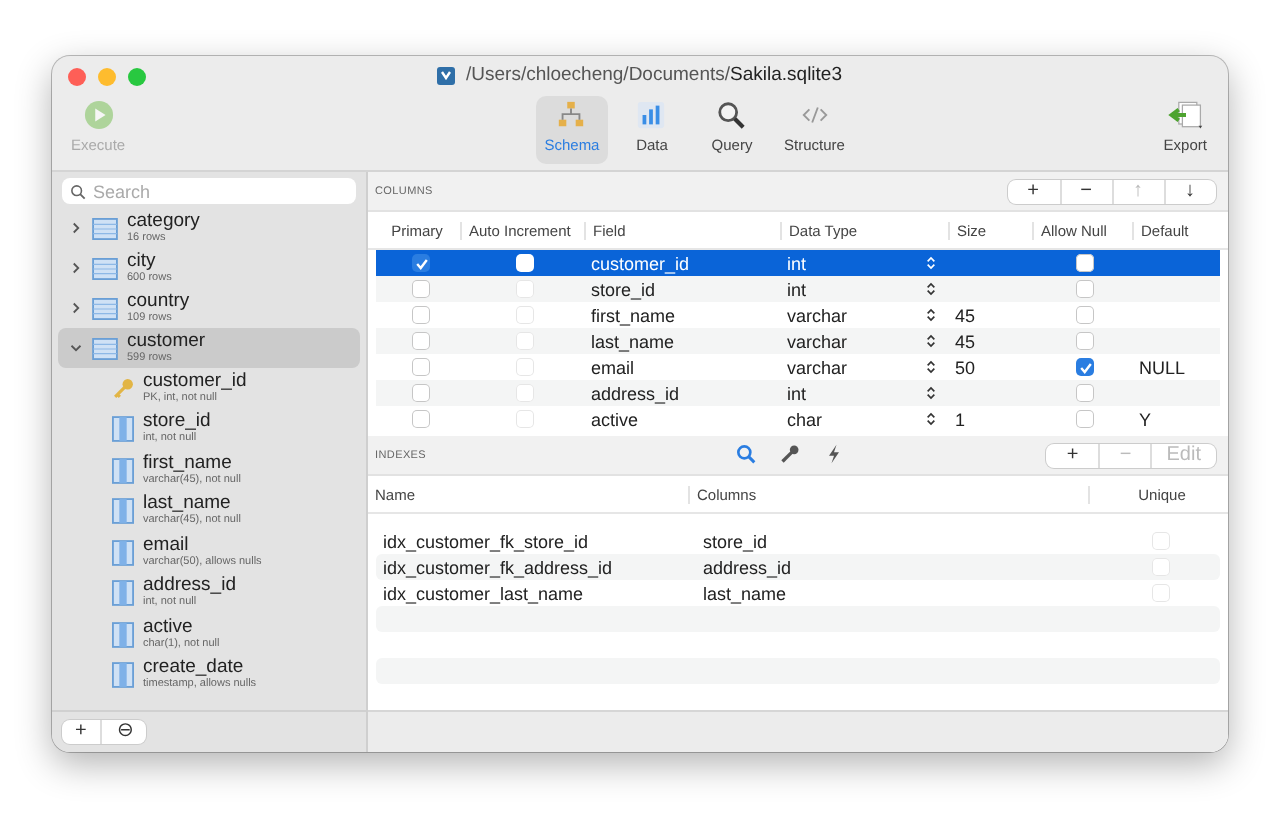 Image resolution: width=1278 pixels, height=828 pixels. What do you see at coordinates (122, 388) in the screenshot?
I see `key-icon` at bounding box center [122, 388].